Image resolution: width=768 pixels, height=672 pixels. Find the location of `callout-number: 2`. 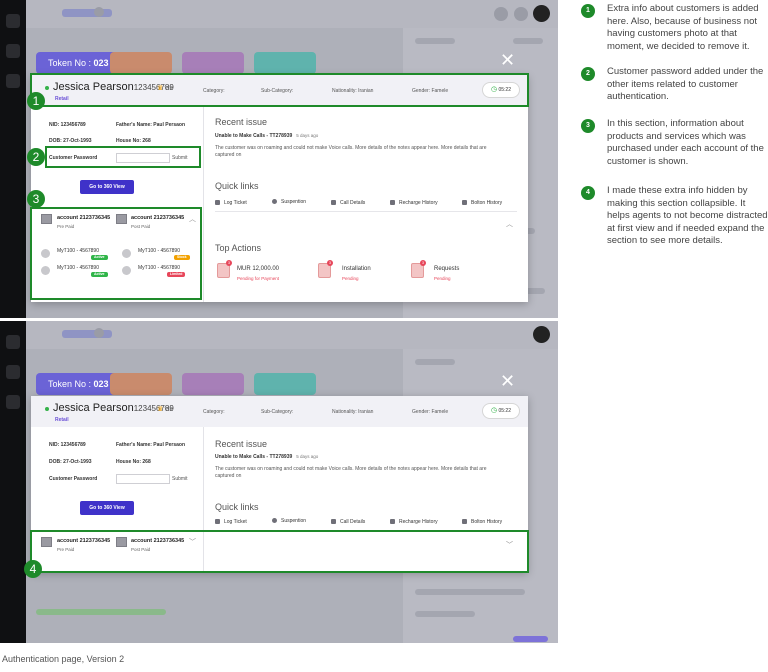

callout-number: 2 is located at coordinates (36, 157).